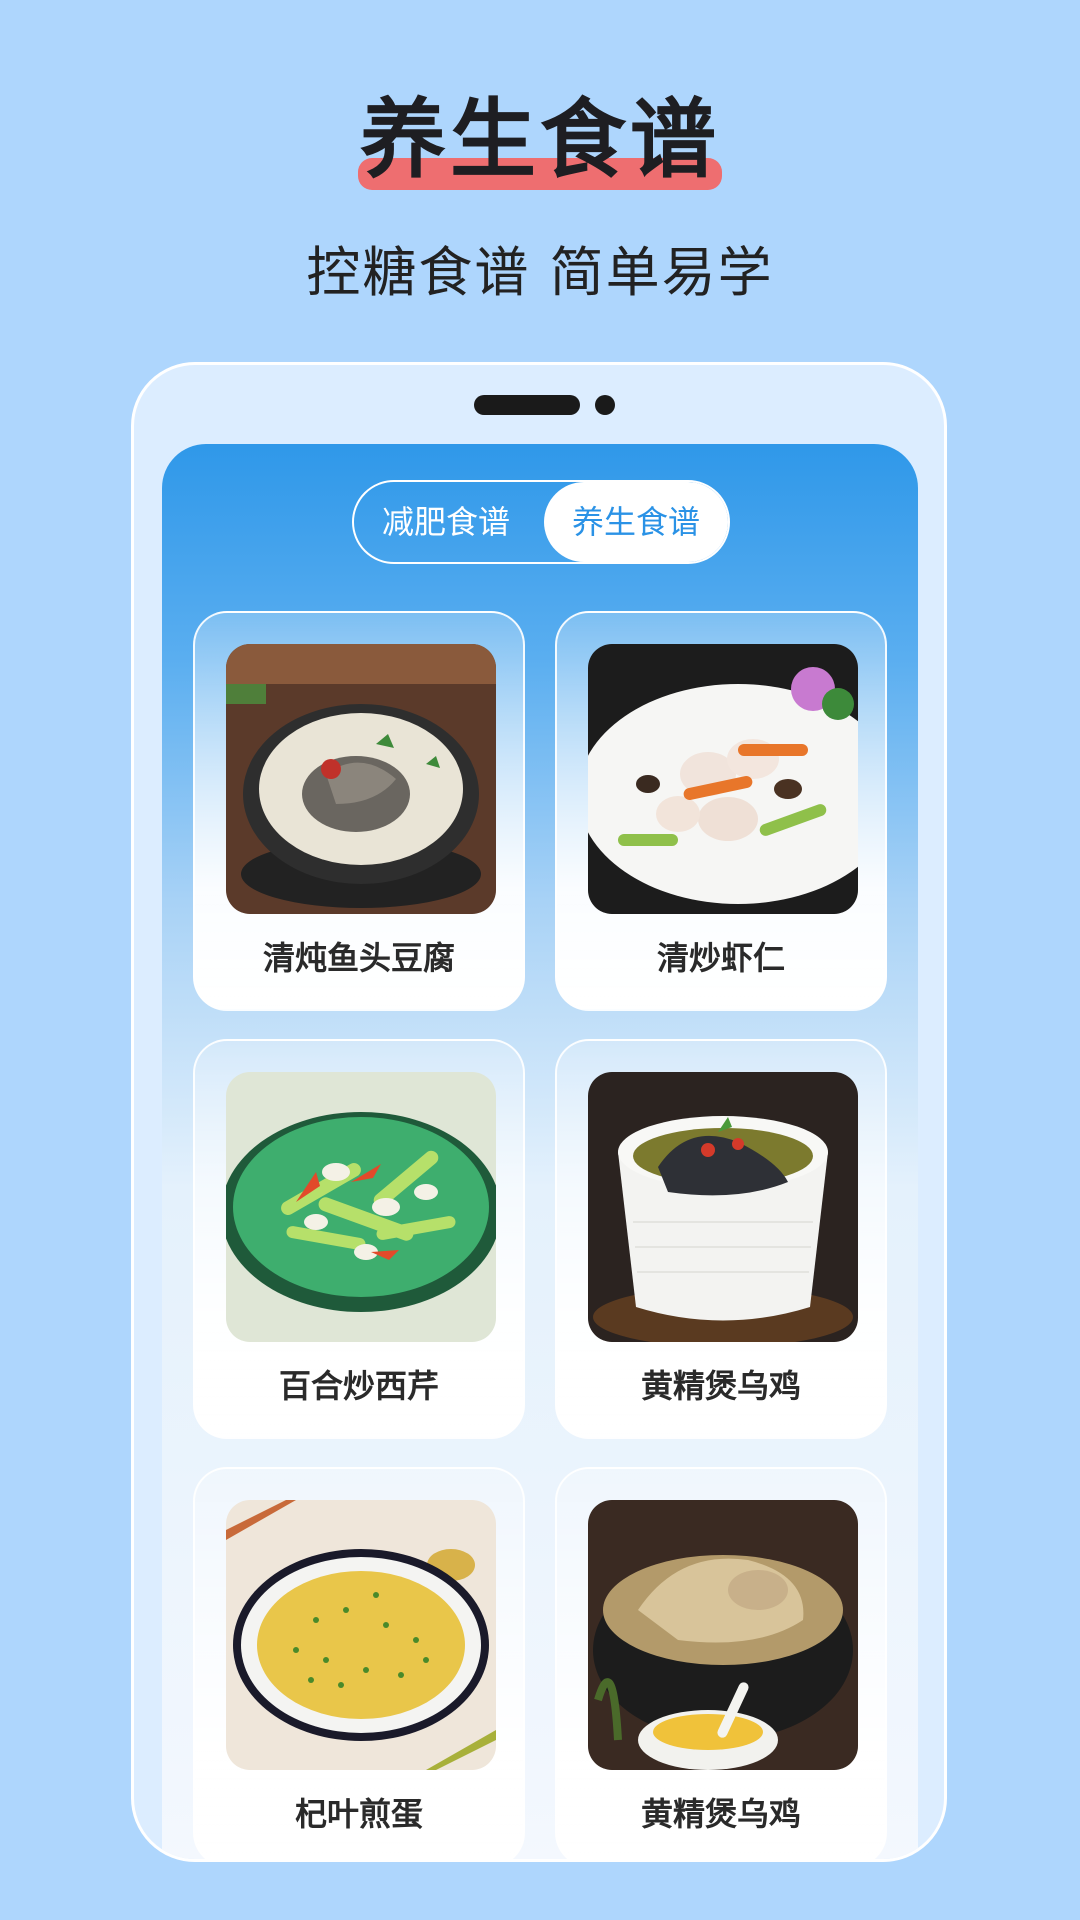  What do you see at coordinates (446, 522) in the screenshot?
I see `tab-weight-loss-recipes: 减肥食谱` at bounding box center [446, 522].